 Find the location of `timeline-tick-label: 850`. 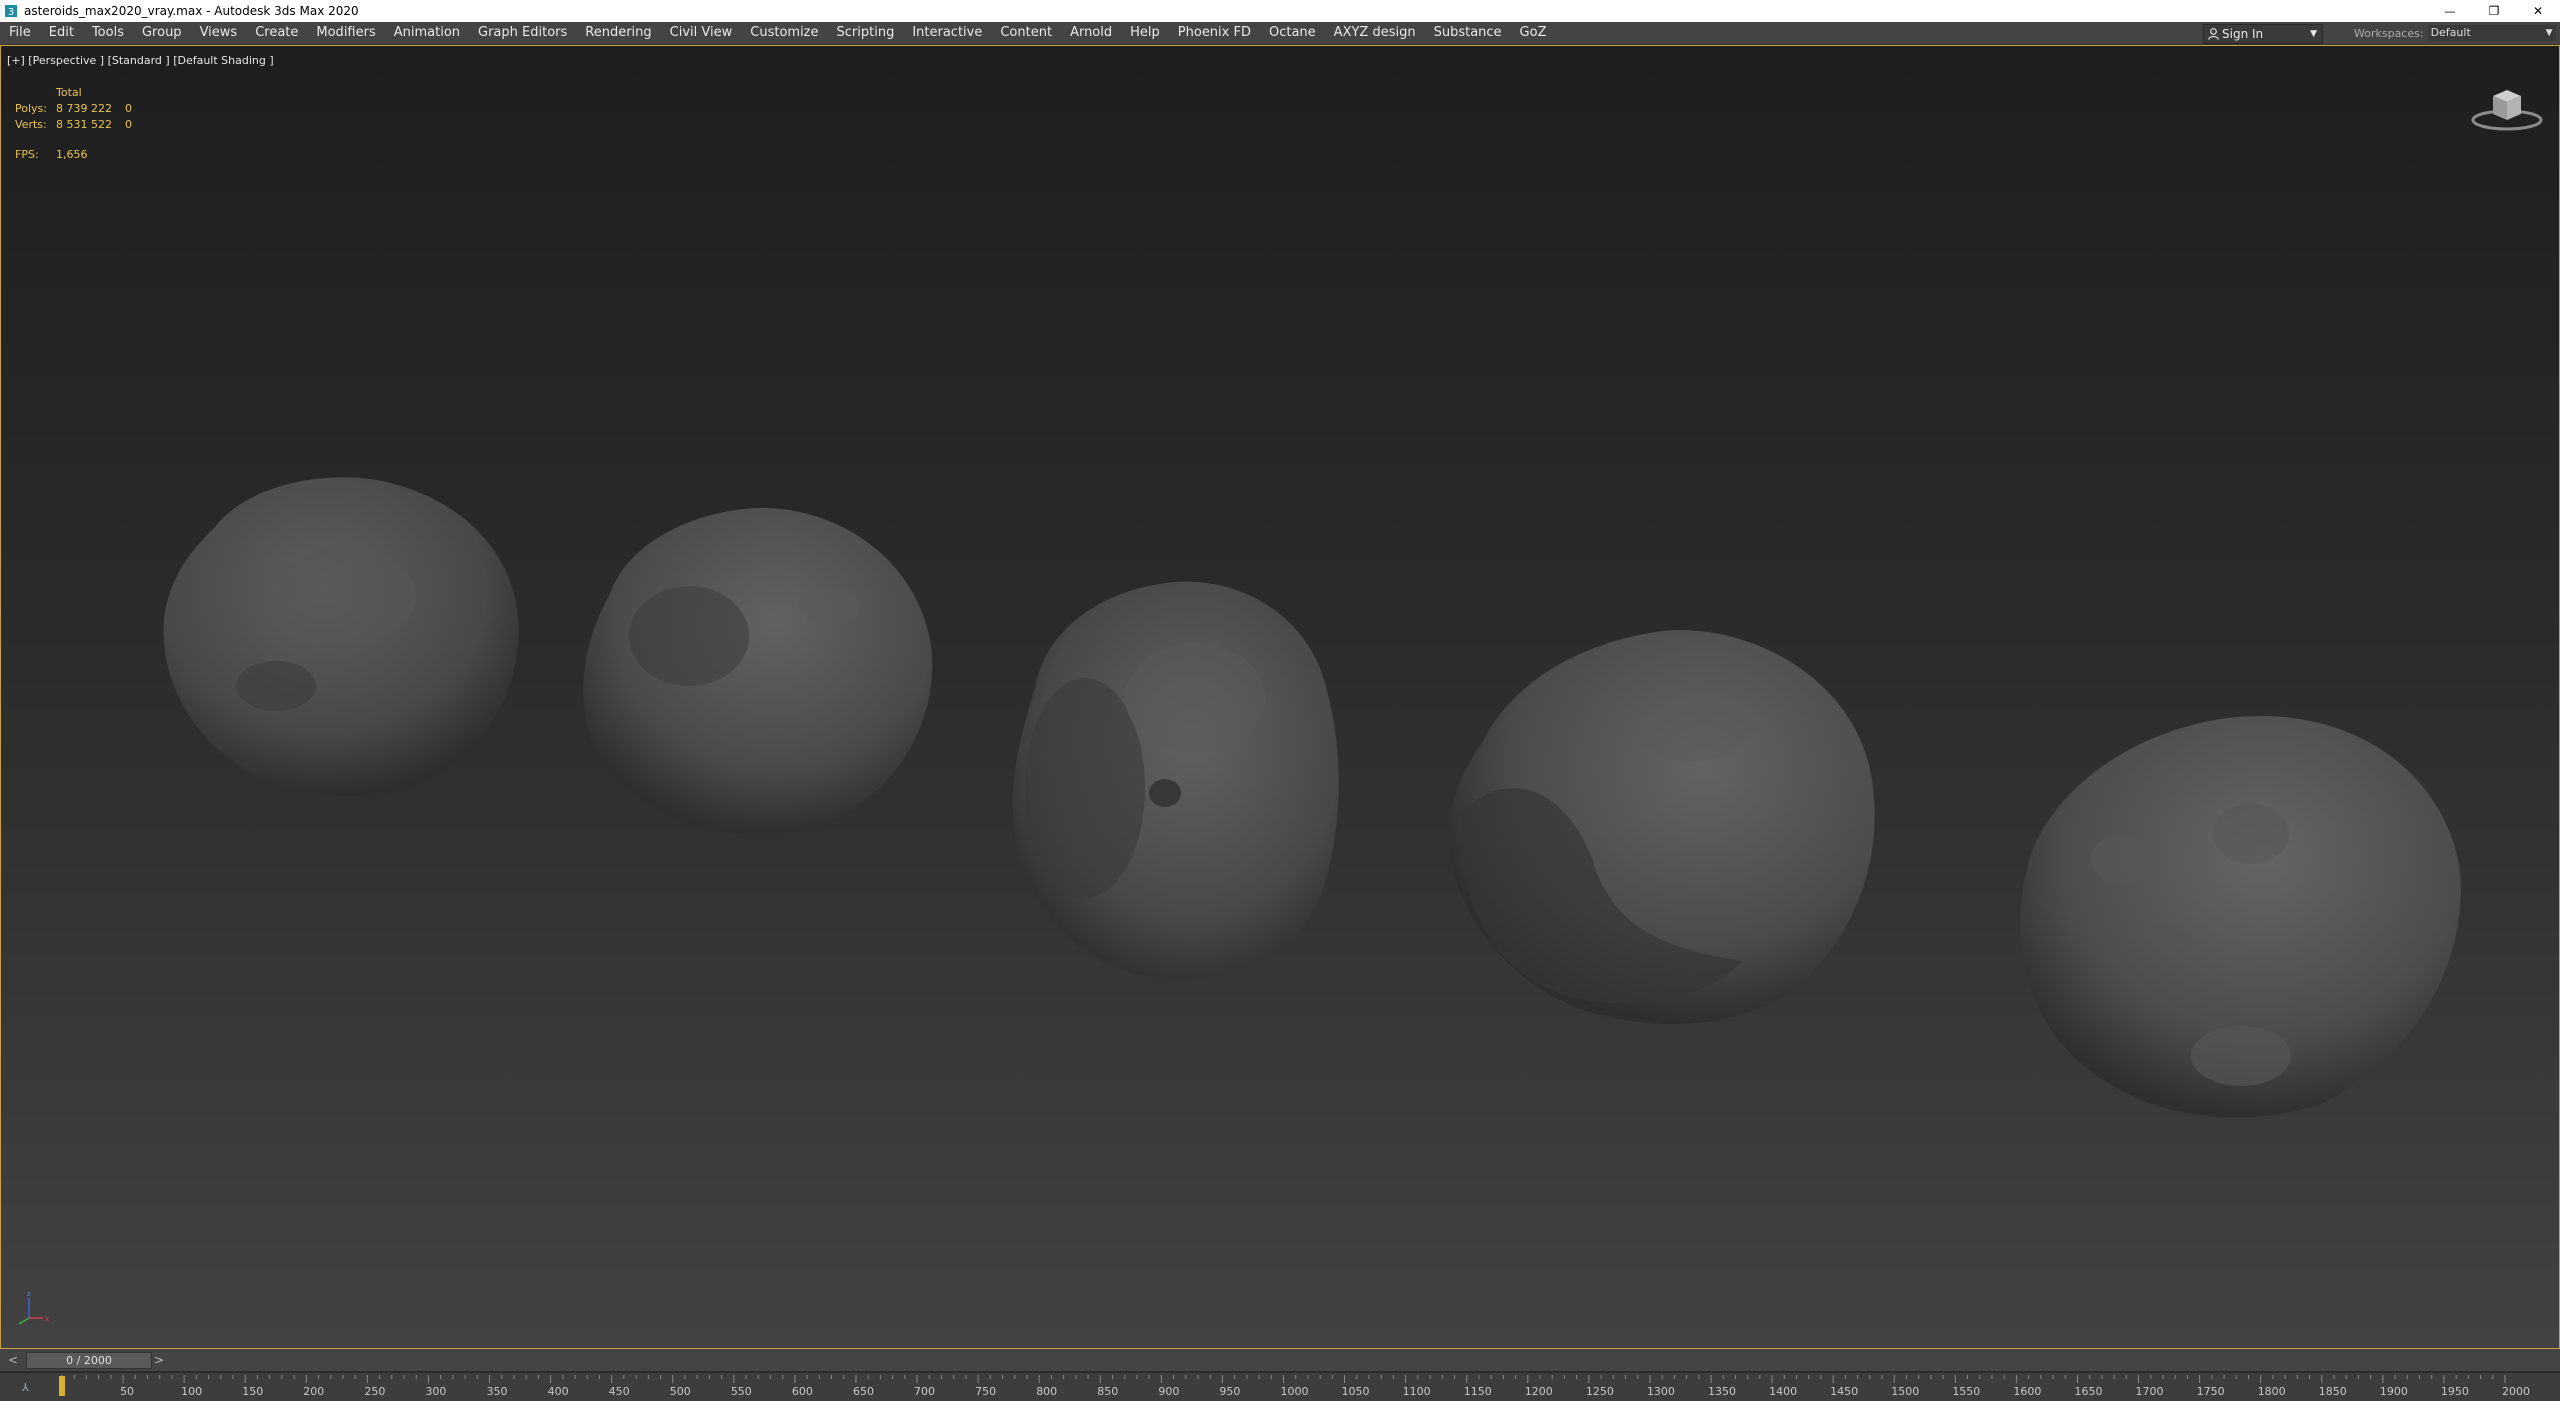

timeline-tick-label: 850 is located at coordinates (1107, 1391).